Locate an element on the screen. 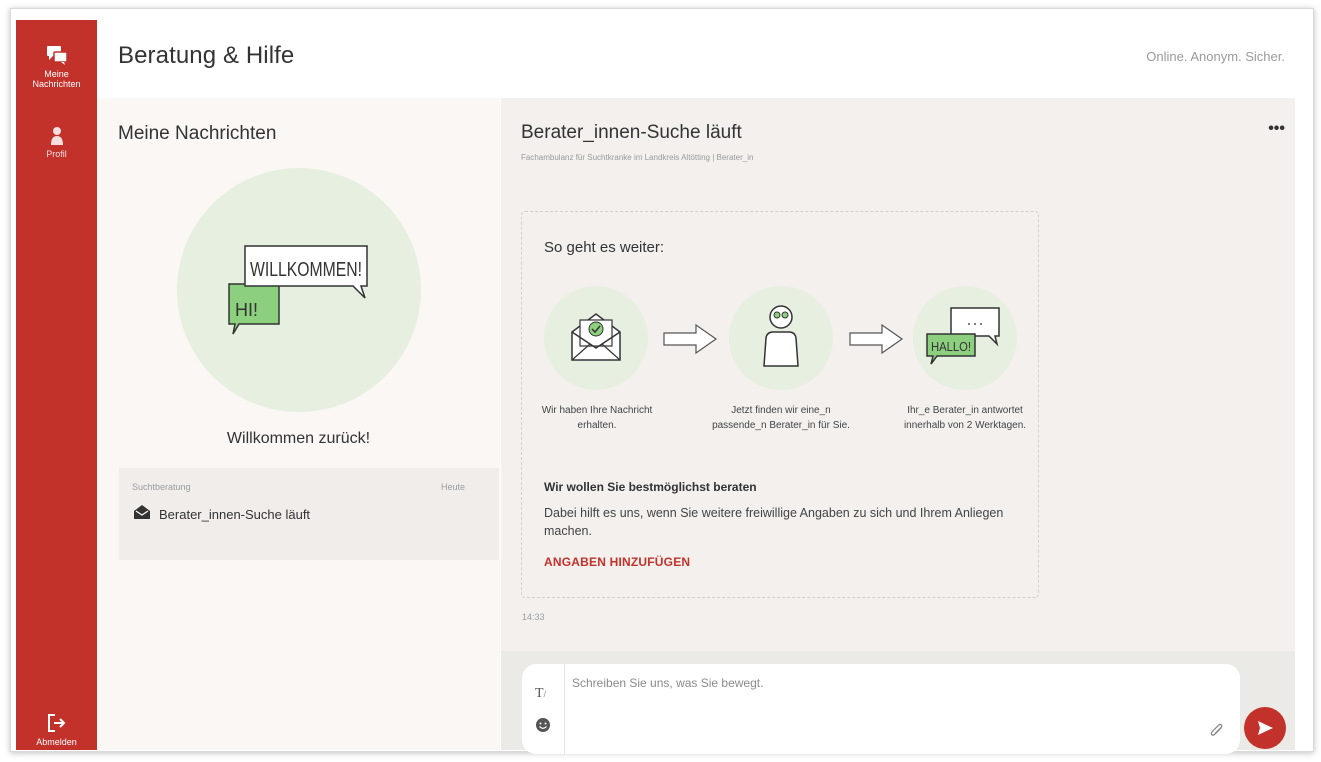 The height and width of the screenshot is (762, 1321). text-format-button: T/ is located at coordinates (540, 694).